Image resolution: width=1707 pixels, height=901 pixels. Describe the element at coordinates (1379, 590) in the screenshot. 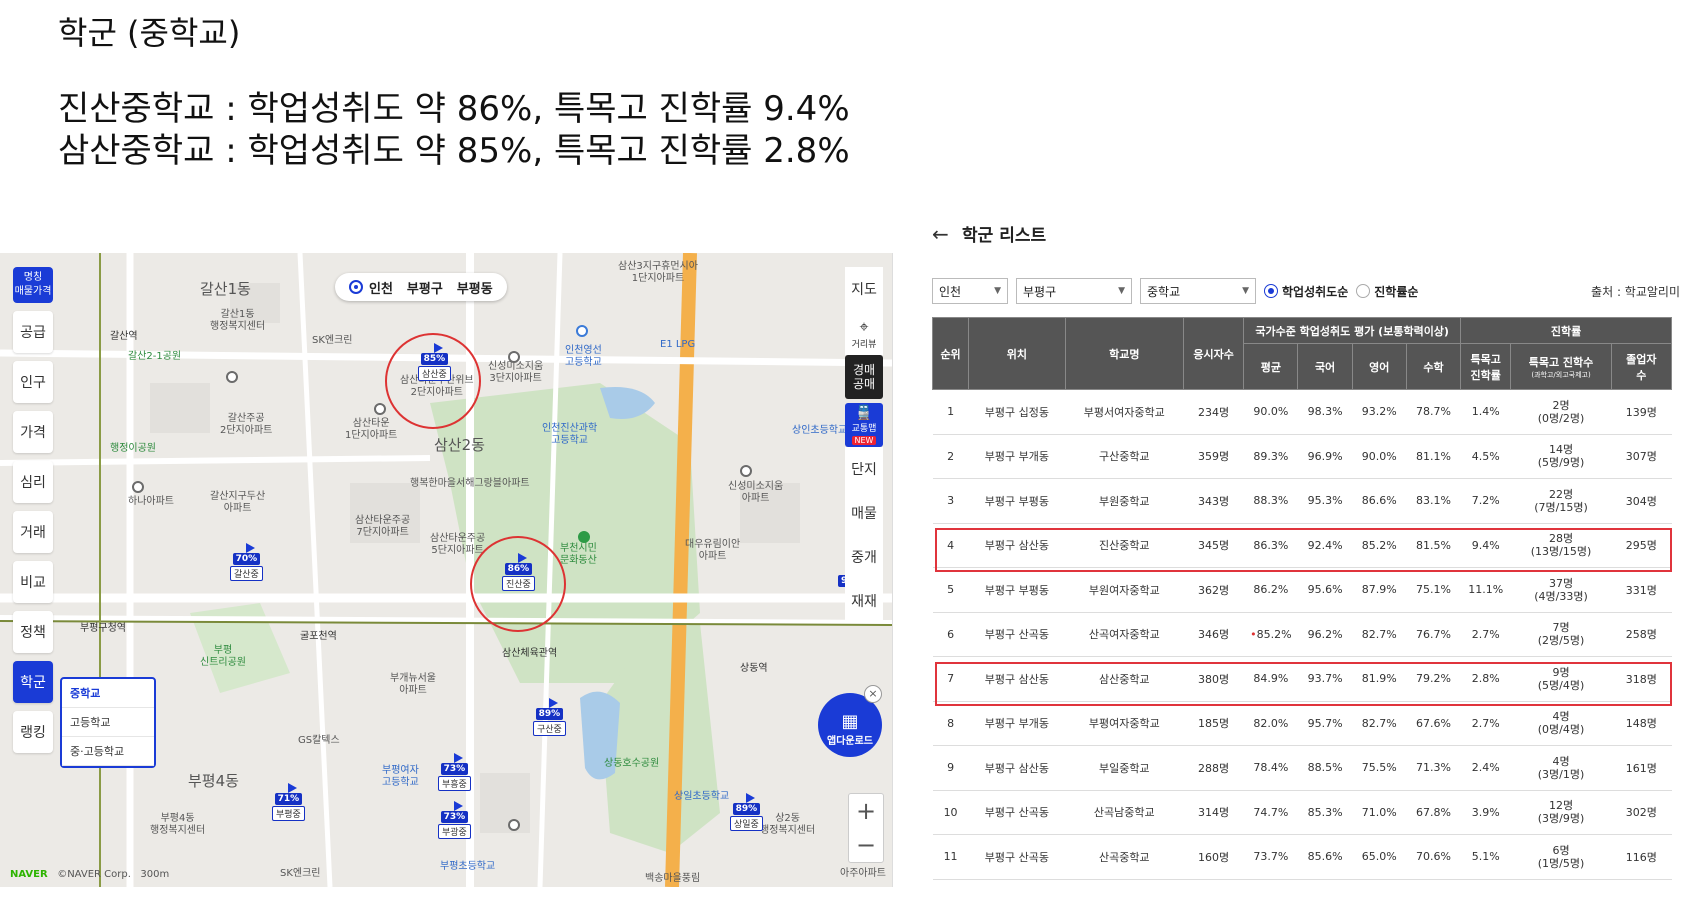

I see `cell-english: 87.9%` at that location.